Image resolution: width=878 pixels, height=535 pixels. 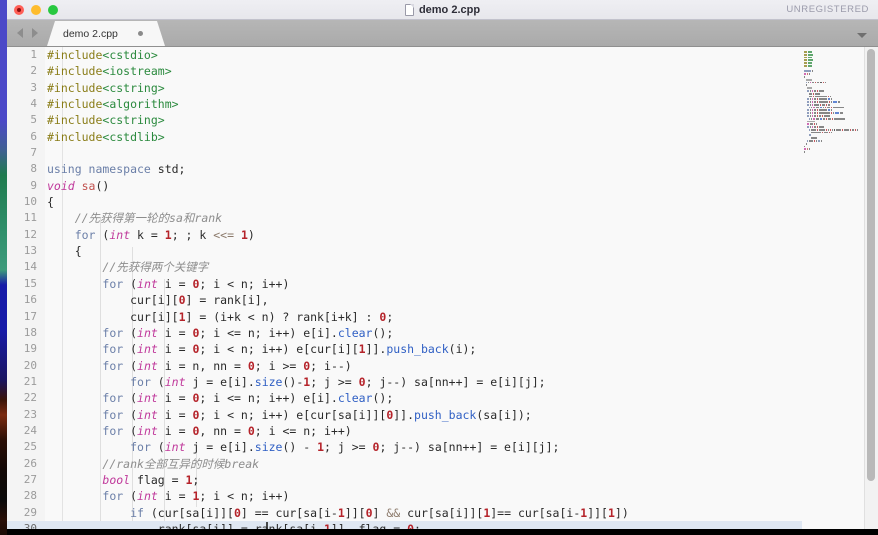 I want to click on code-text: //先获得两个关键字, so click(x=127, y=267).